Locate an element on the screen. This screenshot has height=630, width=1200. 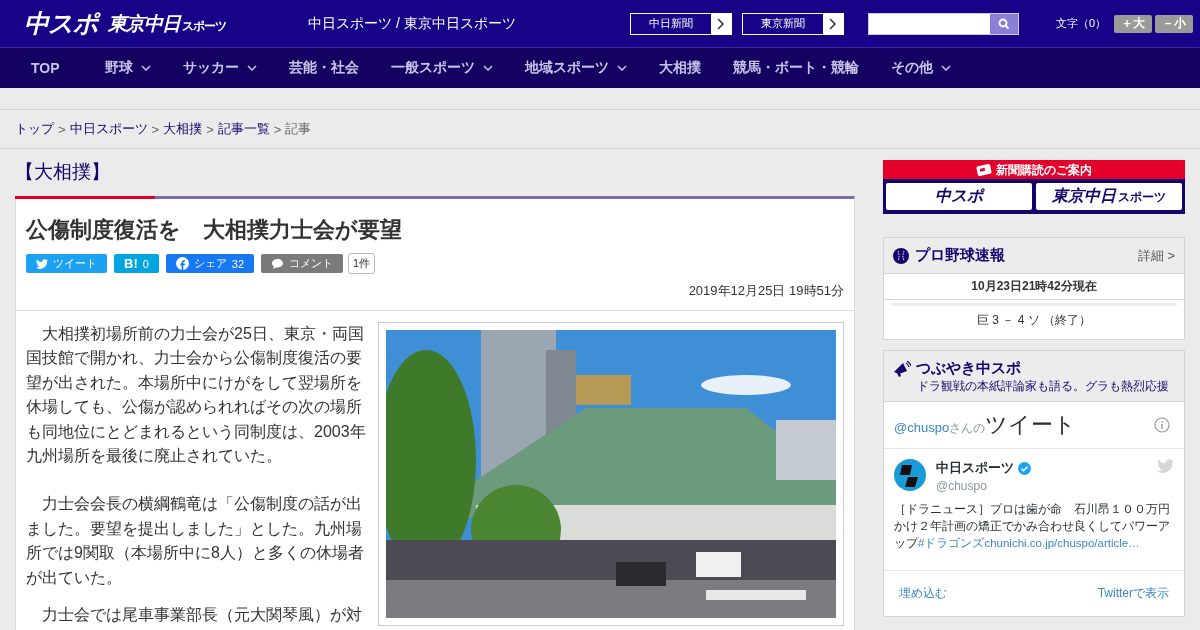
newspaper-logo: 東京中日スポーツ is located at coordinates (1109, 196).